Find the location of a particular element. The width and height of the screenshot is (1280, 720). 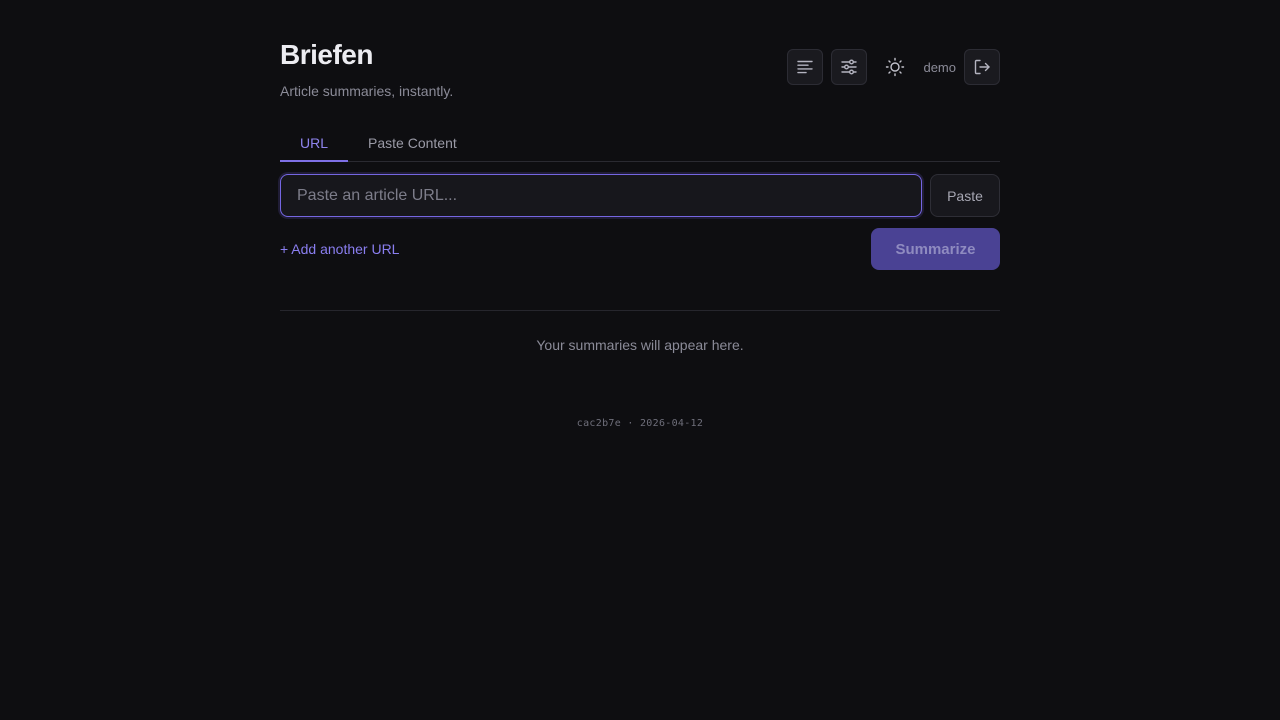

header-actions: demo is located at coordinates (893, 67).